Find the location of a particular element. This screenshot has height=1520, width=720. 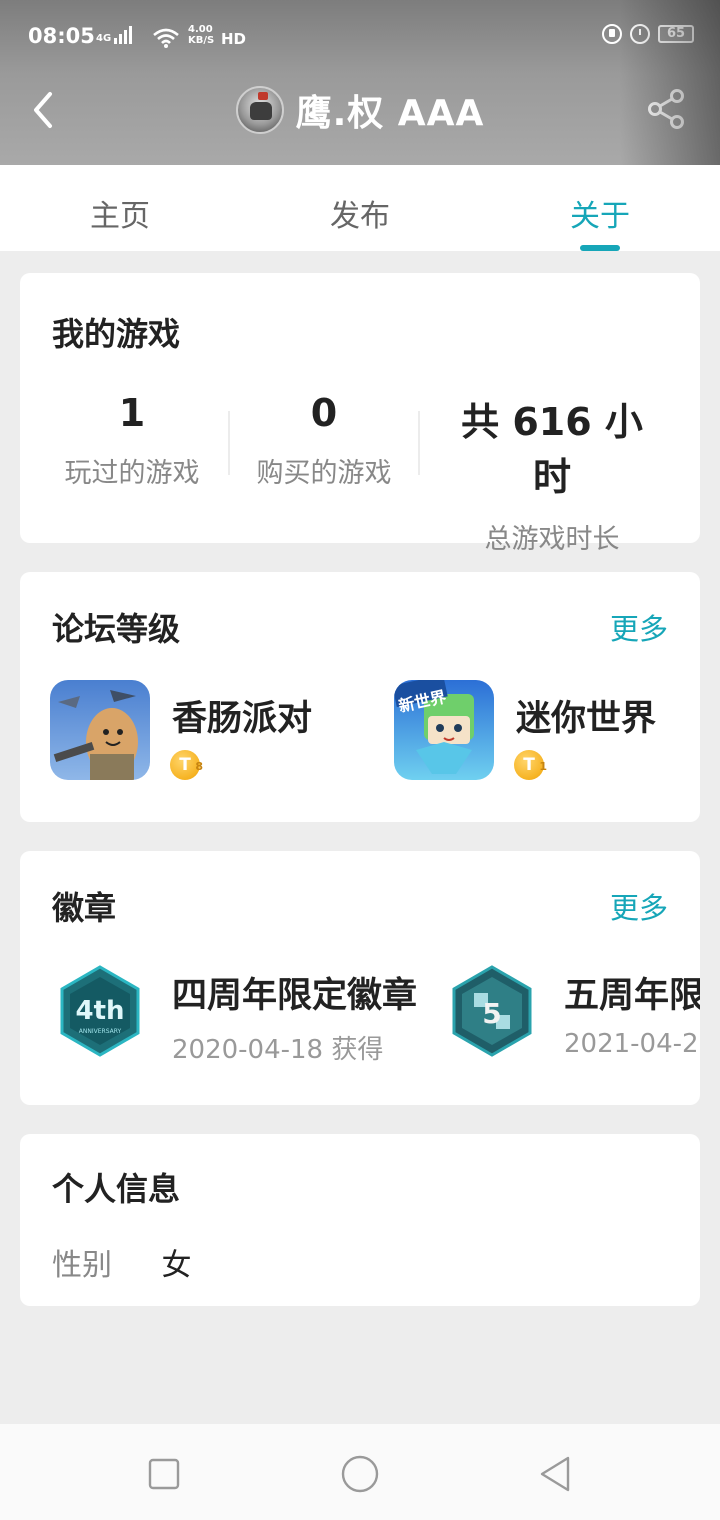

home-icon is located at coordinates (360, 1474).